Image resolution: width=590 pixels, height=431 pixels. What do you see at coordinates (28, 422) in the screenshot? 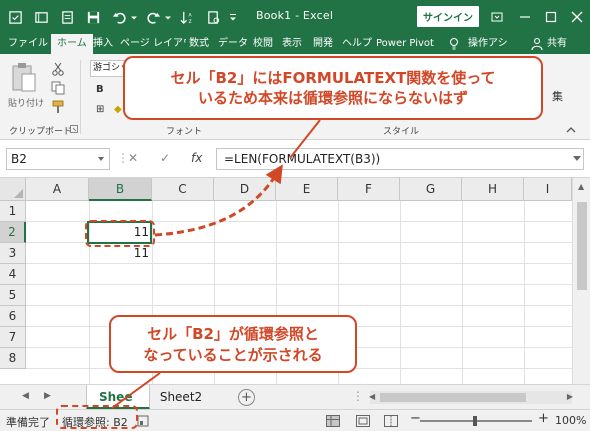
I see `status-ready: 準備完了` at bounding box center [28, 422].